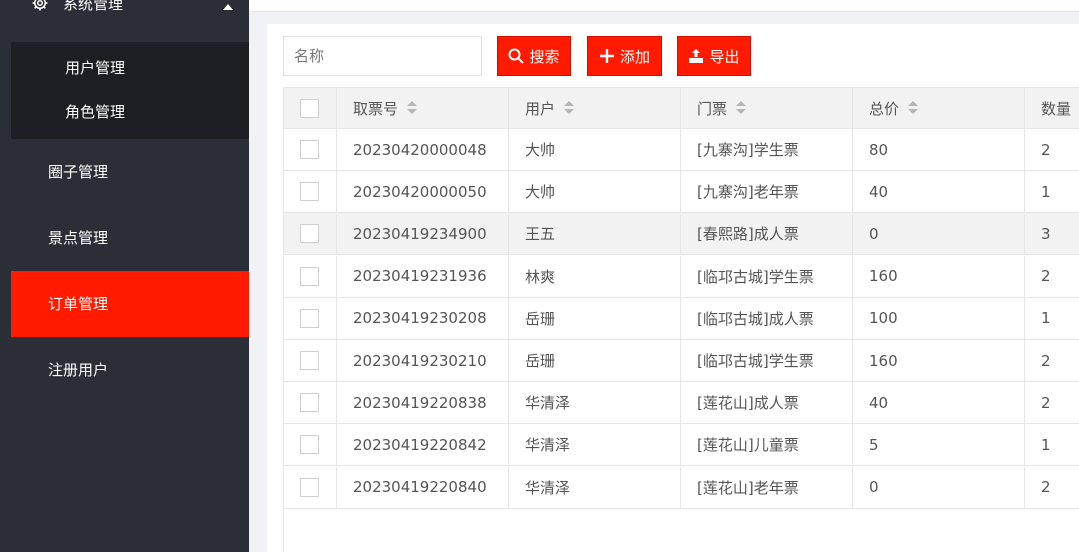 The image size is (1079, 552). Describe the element at coordinates (95, 112) in the screenshot. I see `submenu-role-management: 角色管理` at that location.